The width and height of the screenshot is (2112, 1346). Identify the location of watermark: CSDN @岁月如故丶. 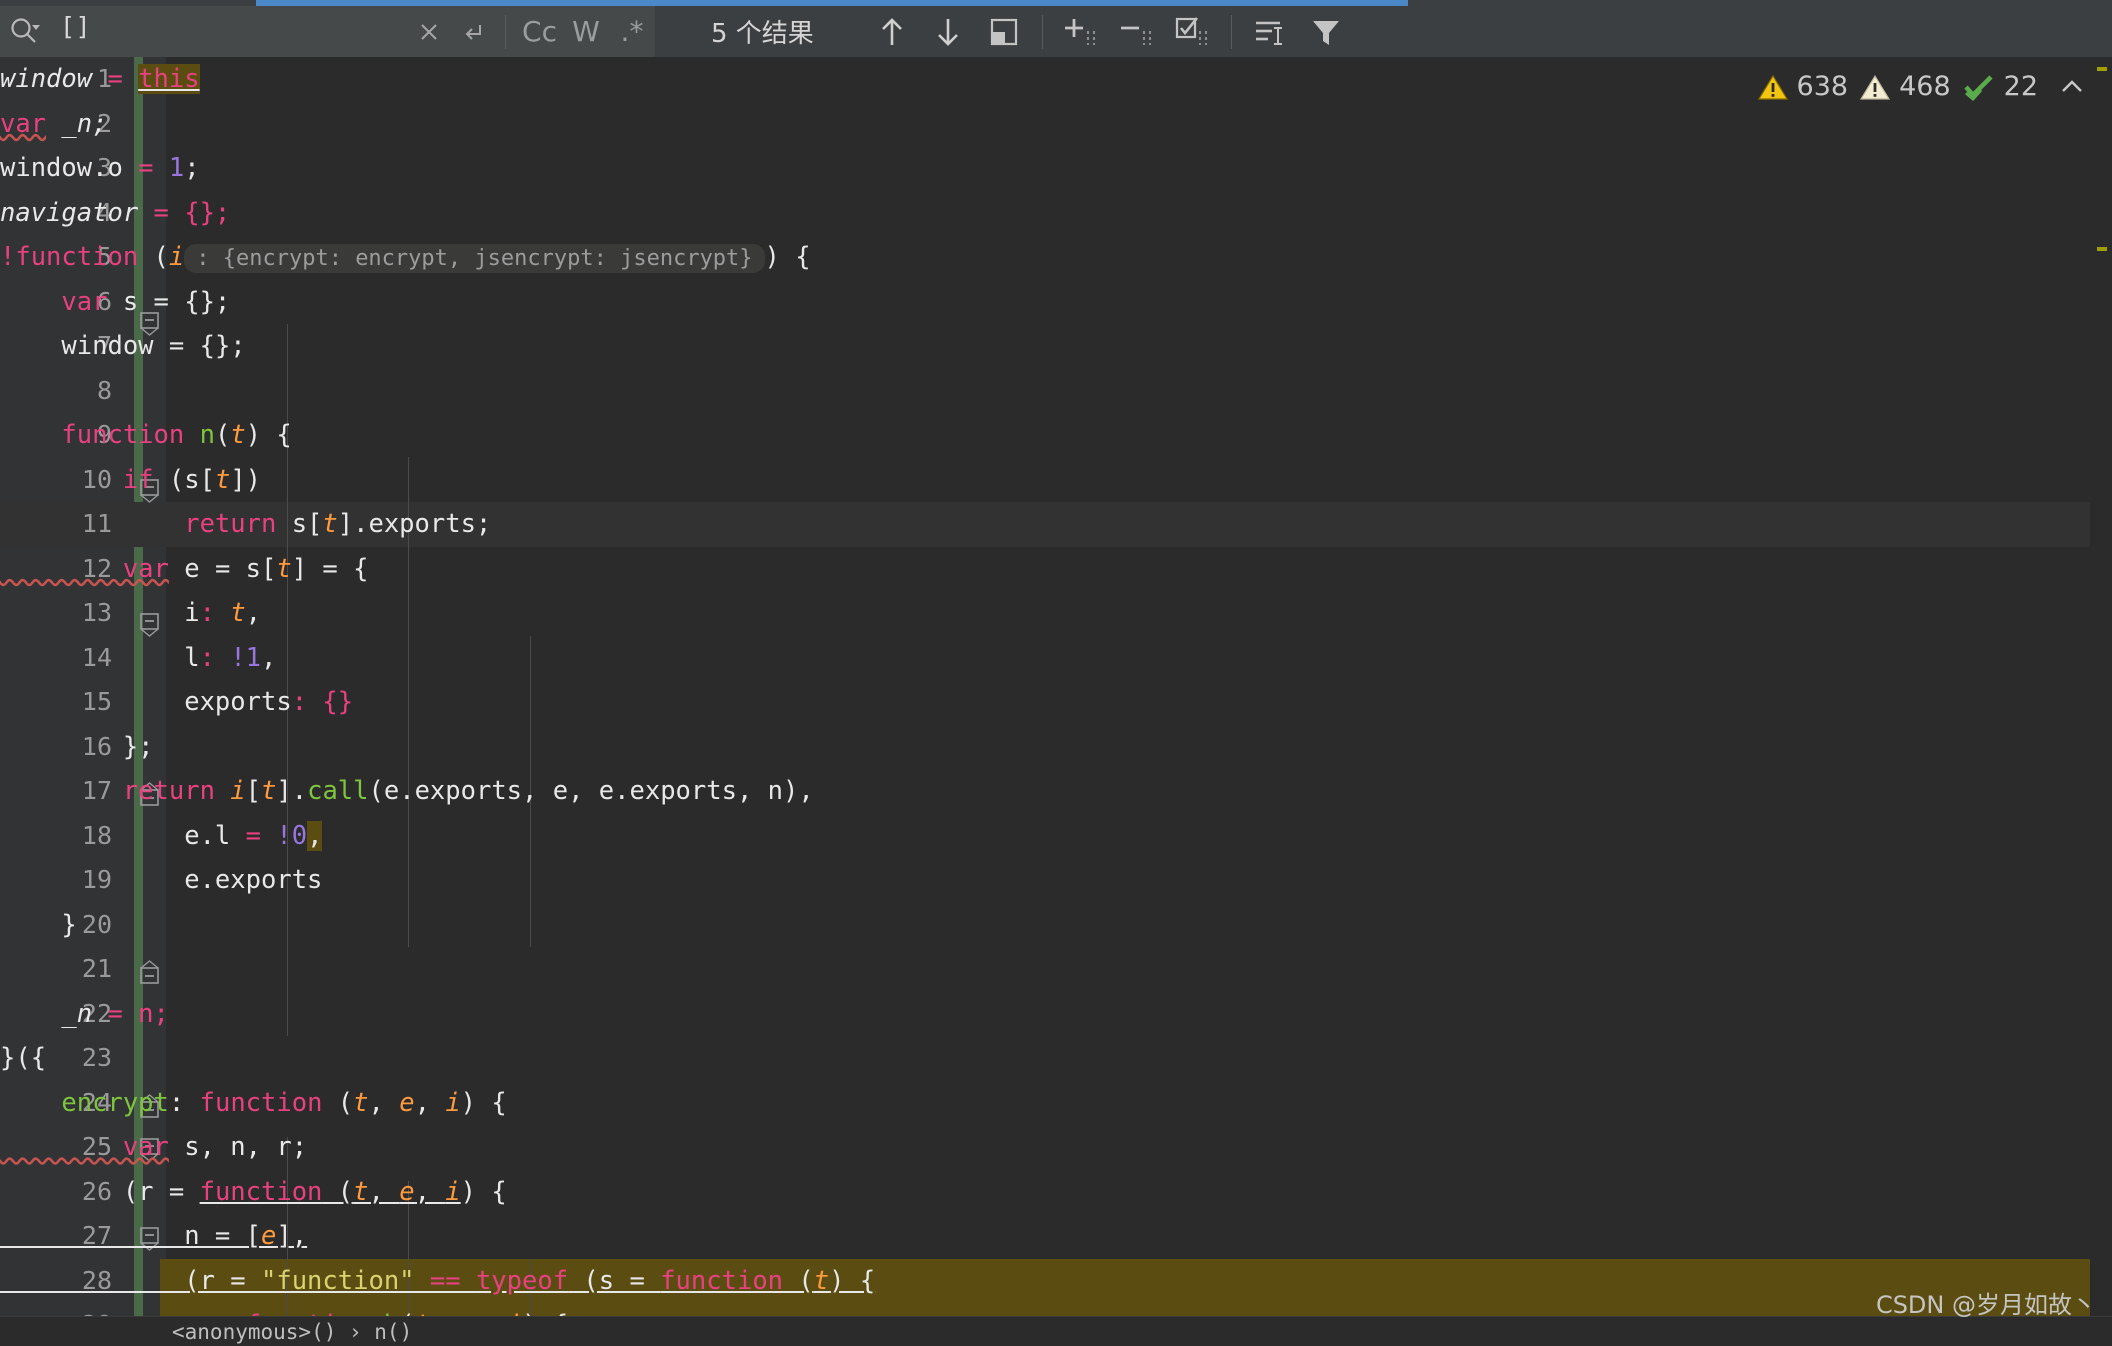
(1985, 1305).